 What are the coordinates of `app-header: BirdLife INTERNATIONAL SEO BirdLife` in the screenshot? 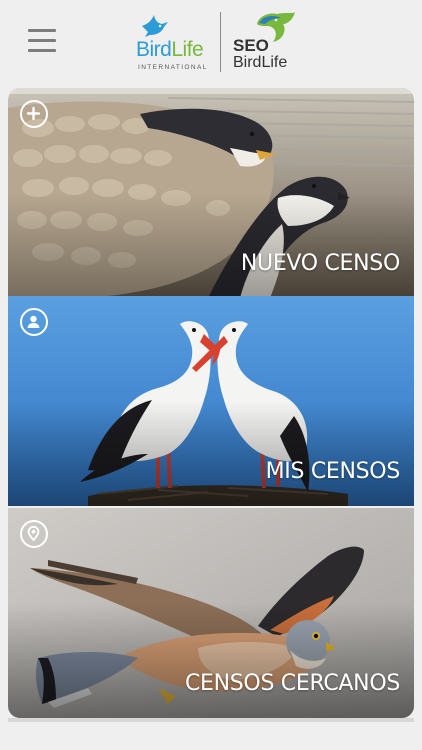 It's located at (211, 44).